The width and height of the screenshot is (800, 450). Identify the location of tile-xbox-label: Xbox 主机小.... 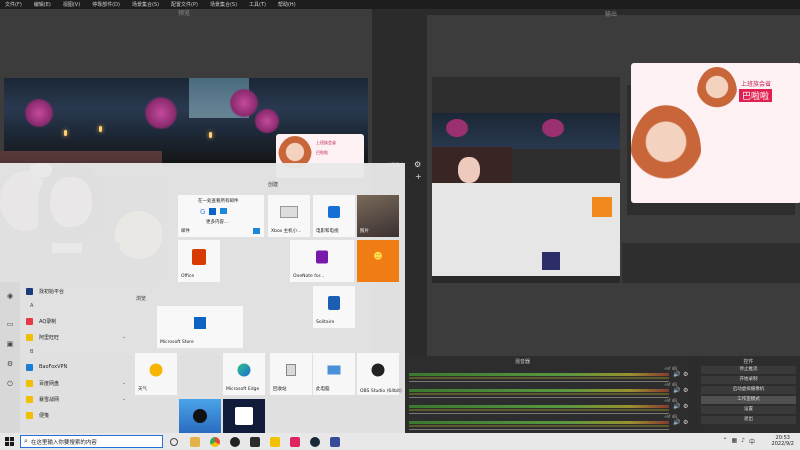
(286, 231).